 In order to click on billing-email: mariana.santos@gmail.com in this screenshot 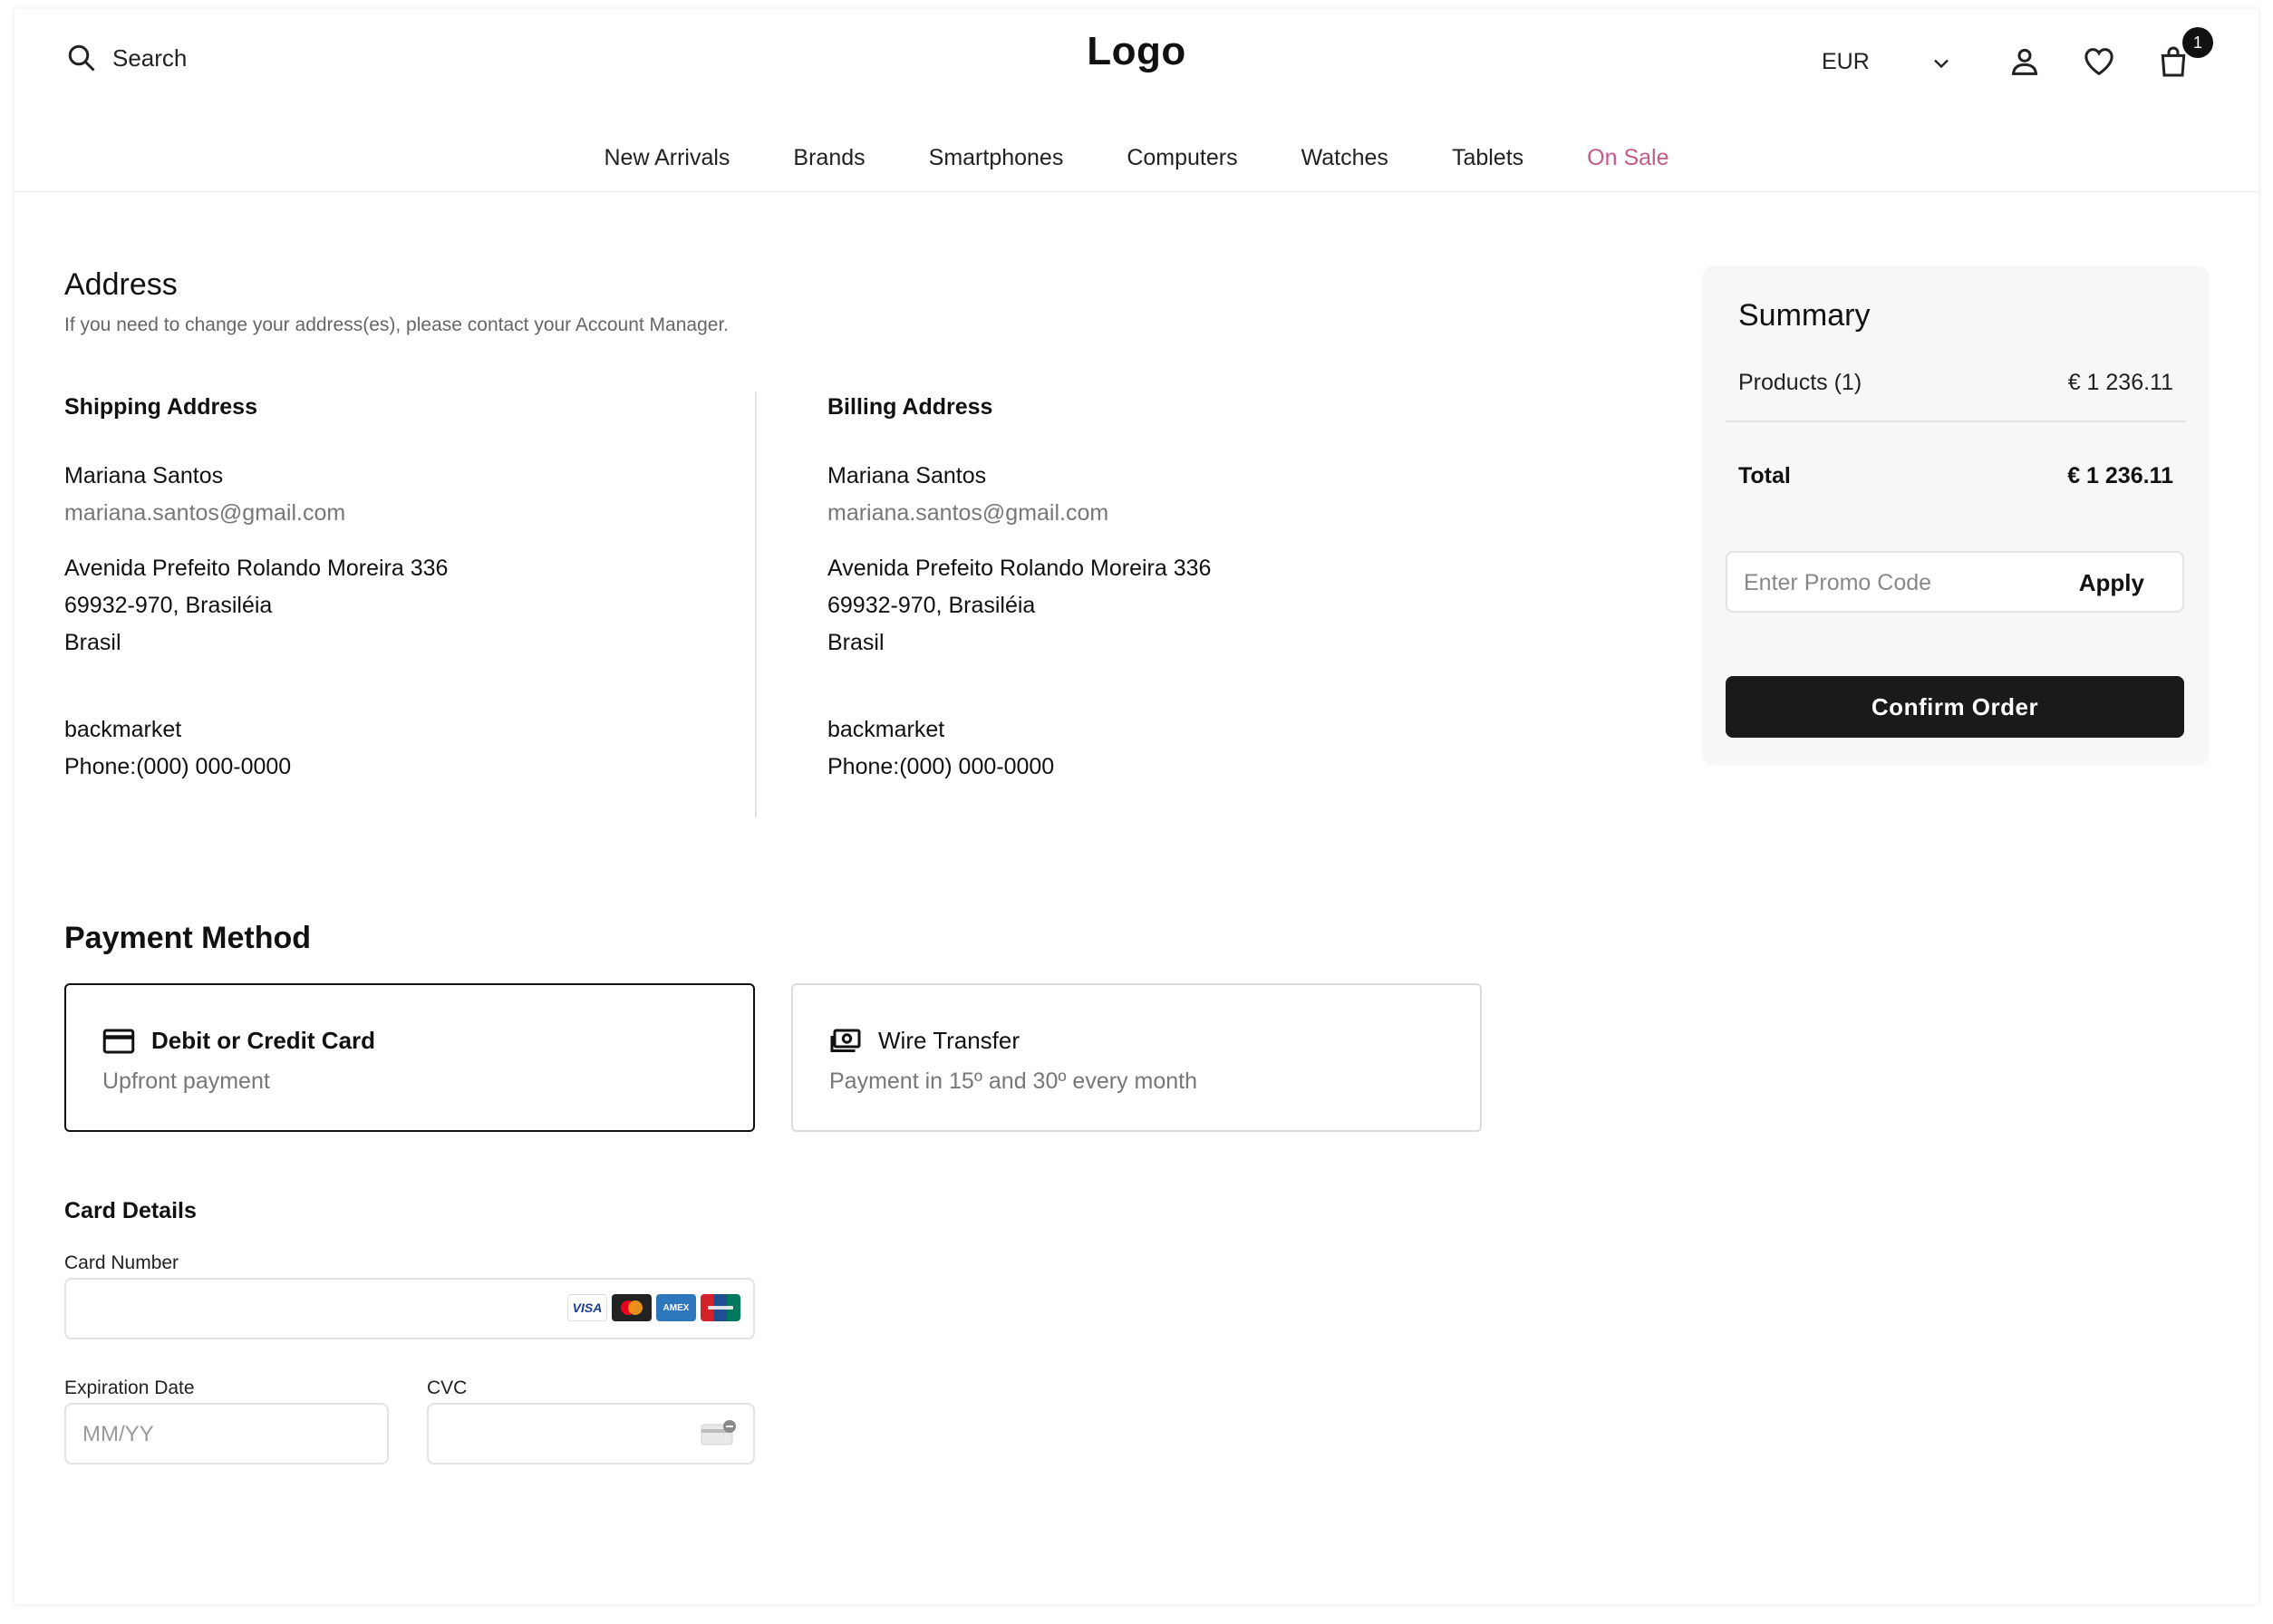, I will do `click(968, 513)`.